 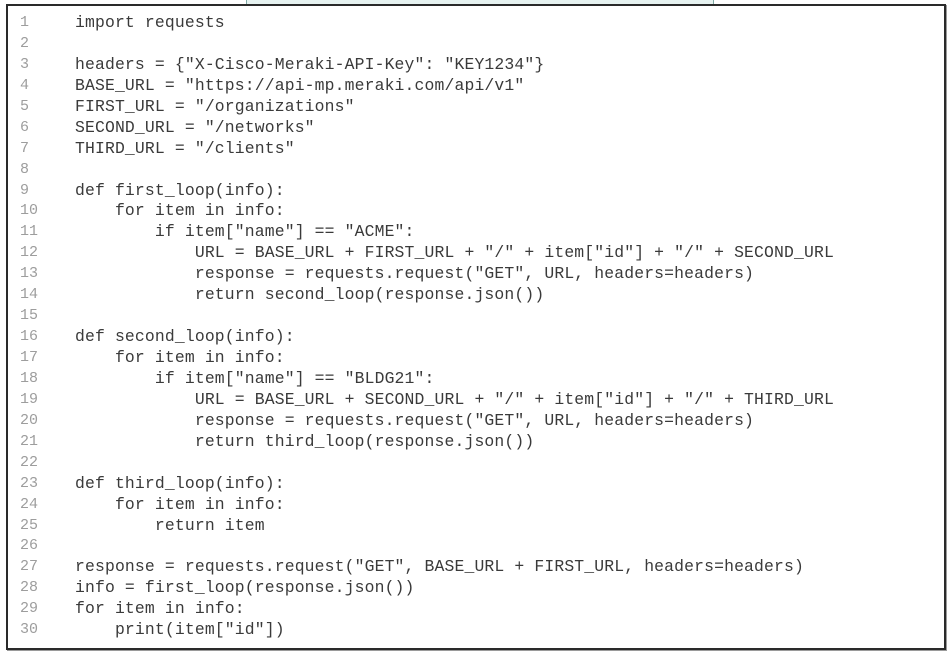 I want to click on line-number: 3, so click(x=25, y=64).